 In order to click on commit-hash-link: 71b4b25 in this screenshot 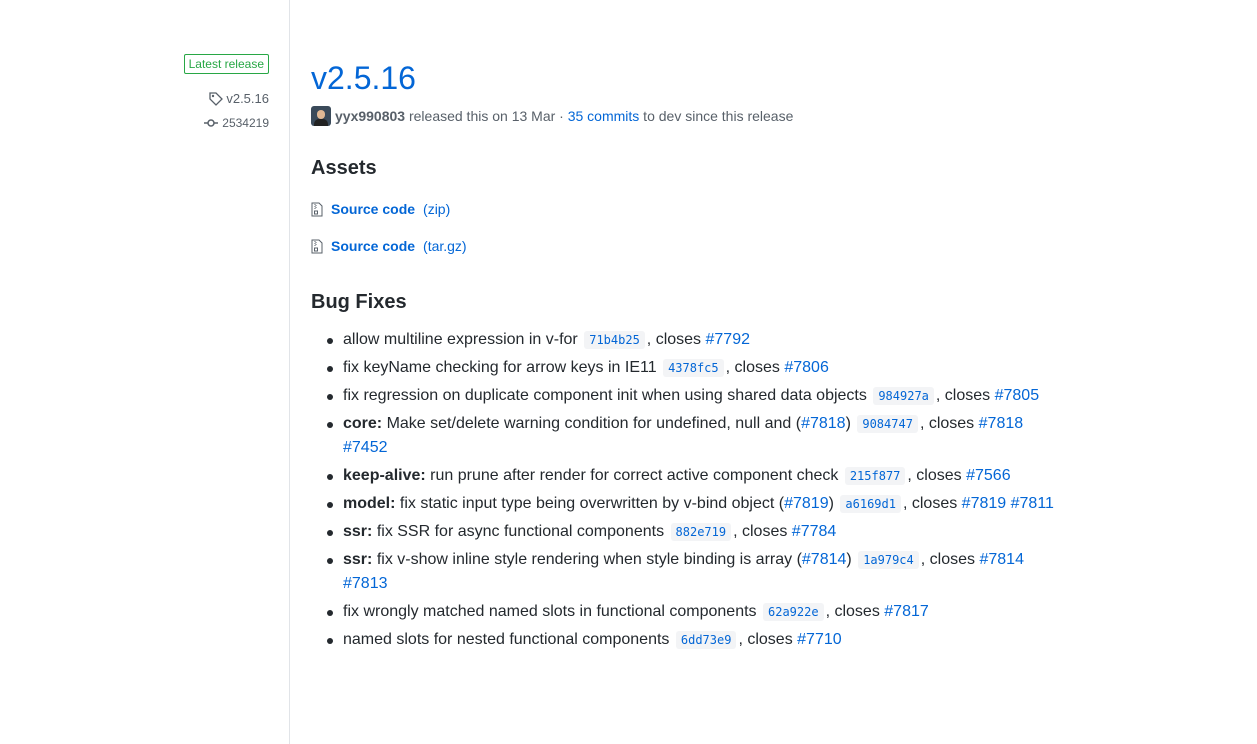, I will do `click(614, 340)`.